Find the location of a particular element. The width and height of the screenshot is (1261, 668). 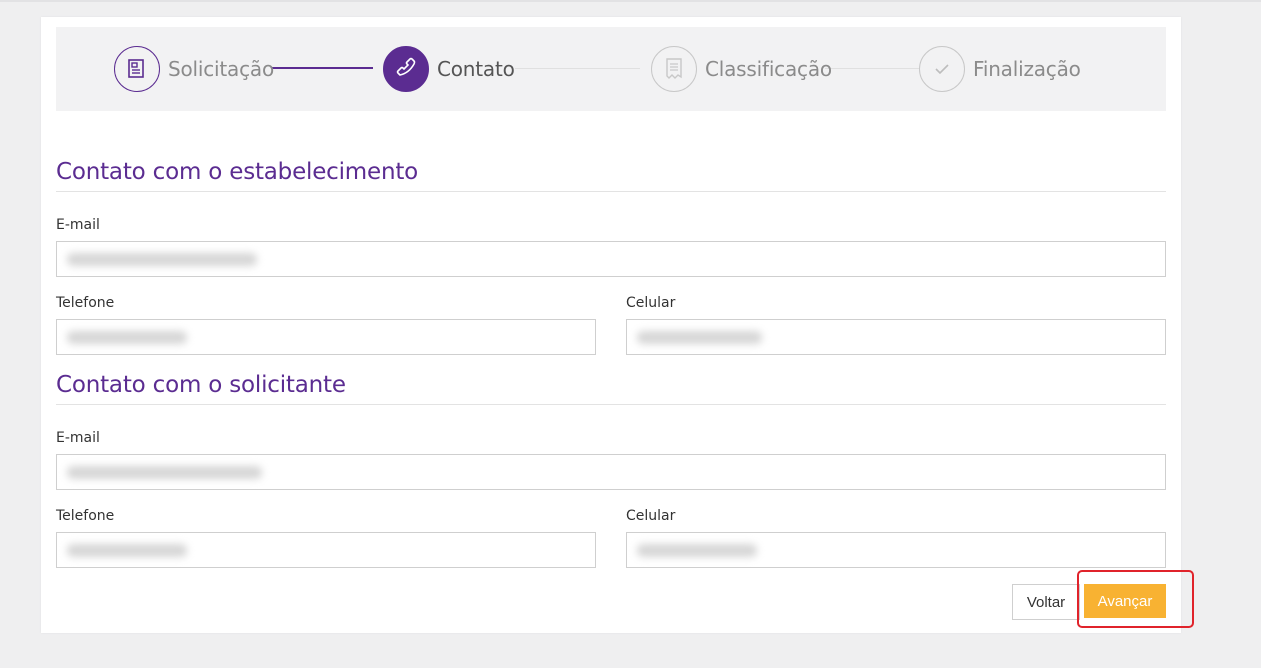

requester-phone-input is located at coordinates (326, 550).